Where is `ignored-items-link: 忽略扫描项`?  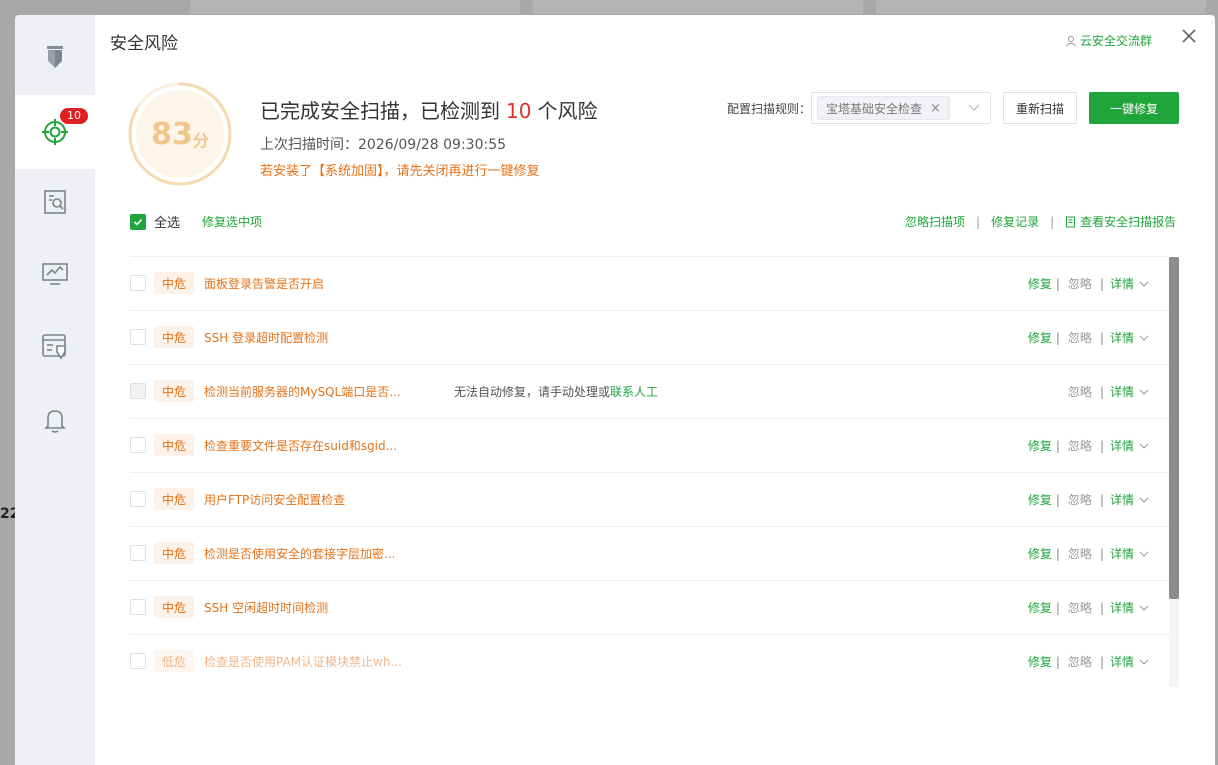
ignored-items-link: 忽略扫描项 is located at coordinates (935, 221).